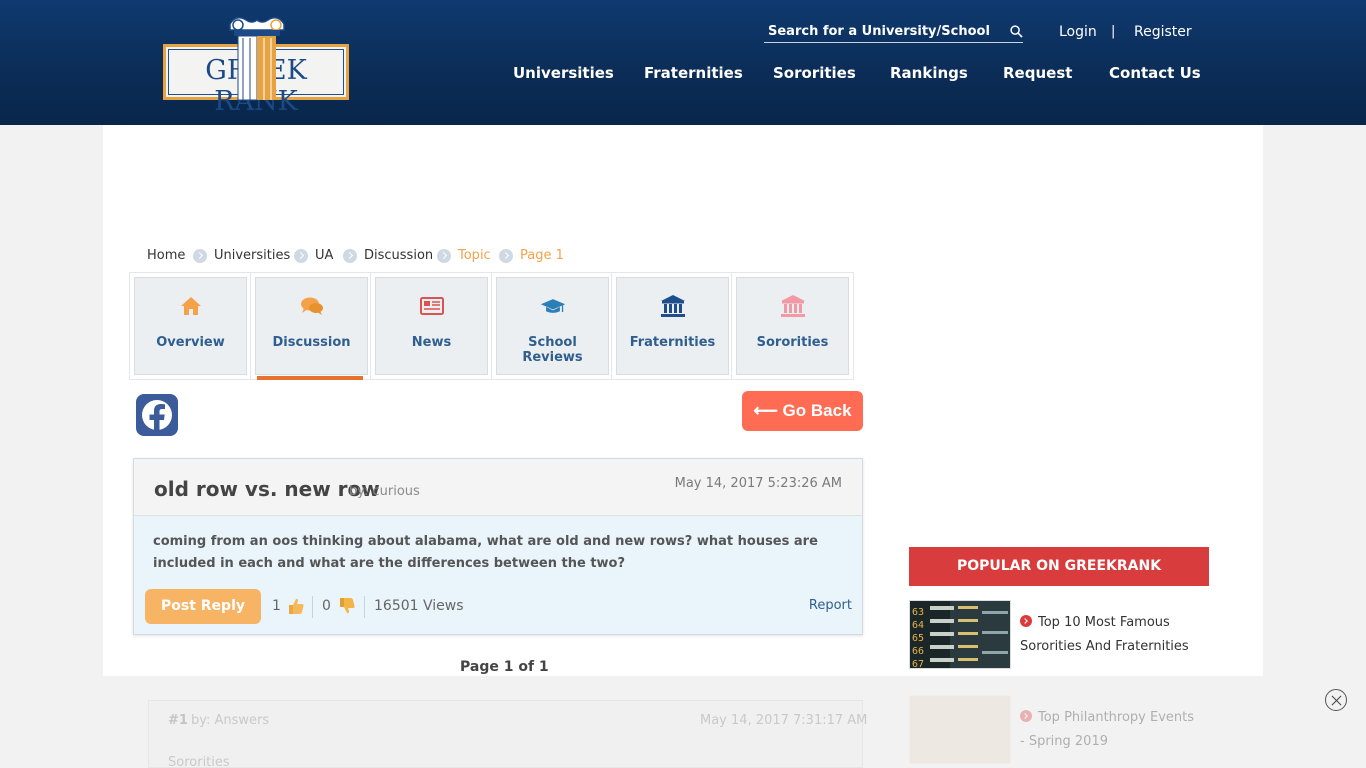 This screenshot has height=768, width=1366. I want to click on search-box, so click(893, 31).